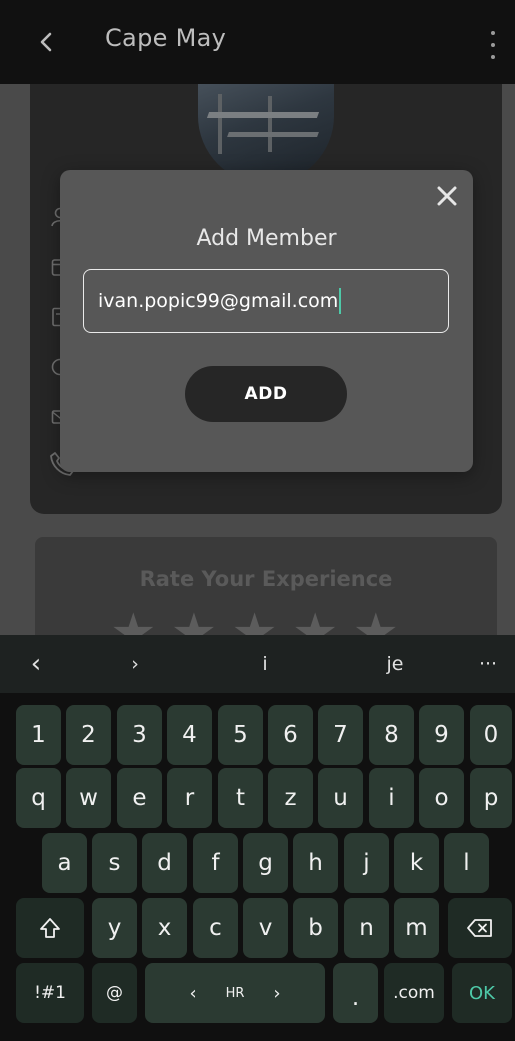 The width and height of the screenshot is (515, 1041). What do you see at coordinates (391, 735) in the screenshot?
I see `key-8: 8` at bounding box center [391, 735].